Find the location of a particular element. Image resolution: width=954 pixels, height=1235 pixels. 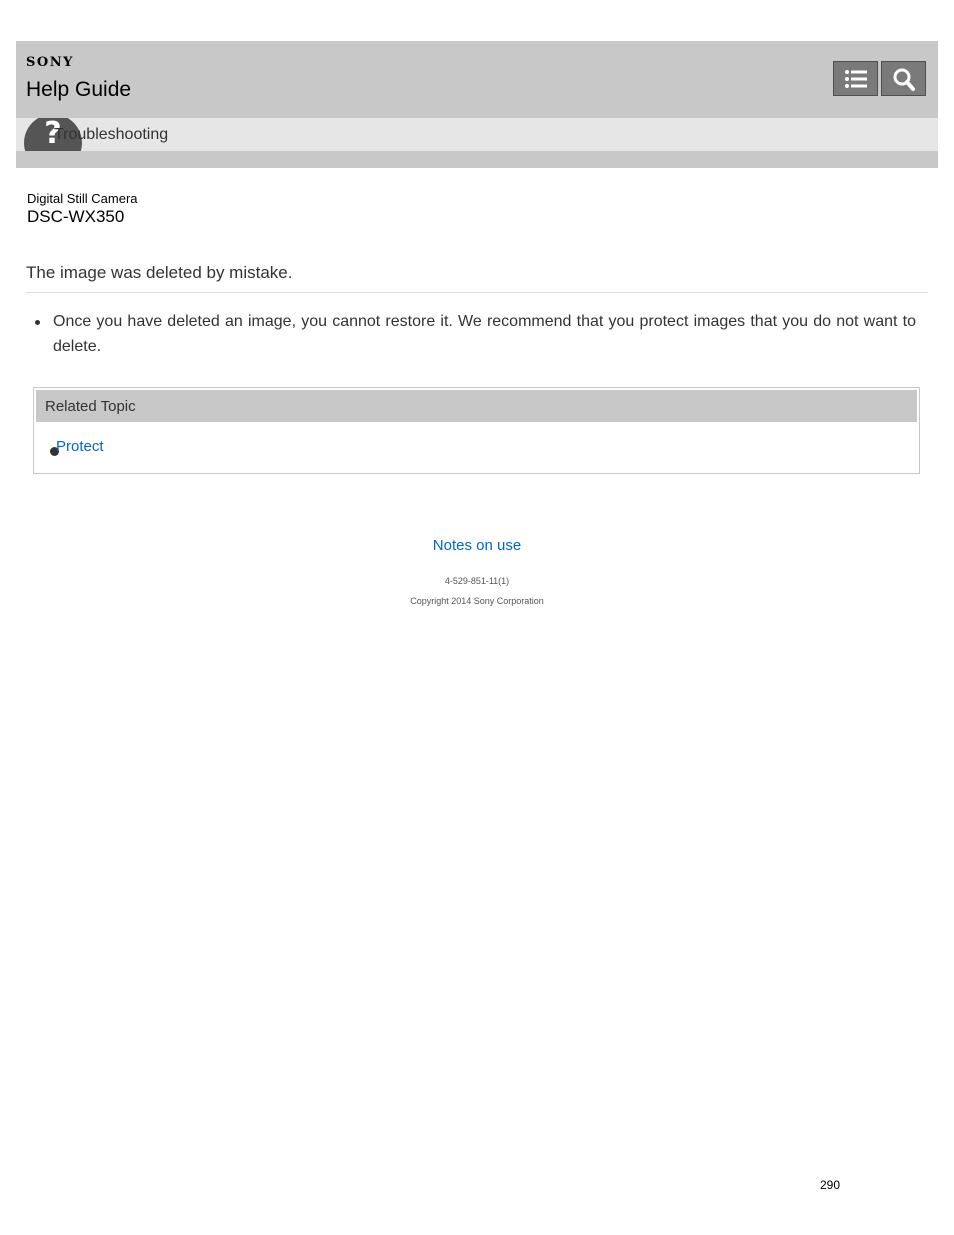

category-label: Troubleshooting is located at coordinates (111, 134).